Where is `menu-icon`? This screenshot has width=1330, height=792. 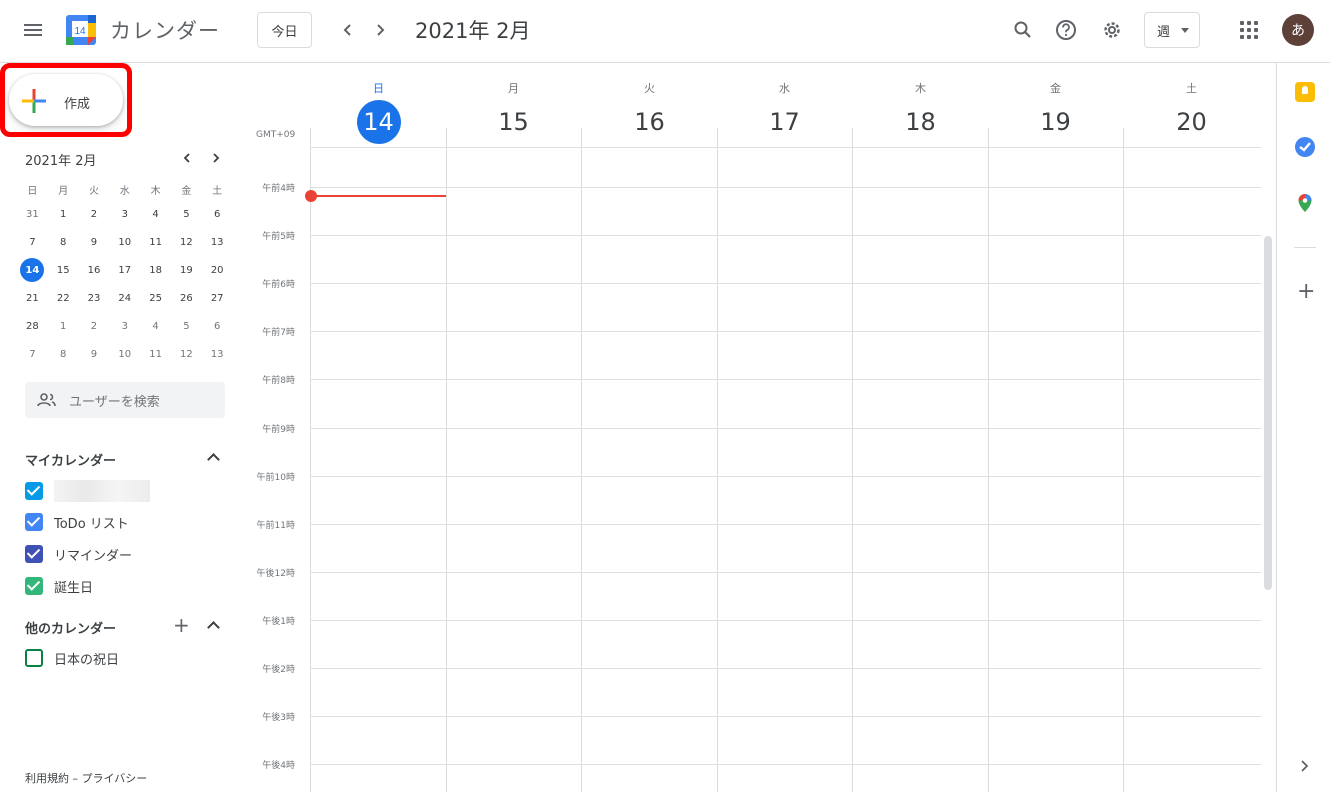 menu-icon is located at coordinates (33, 30).